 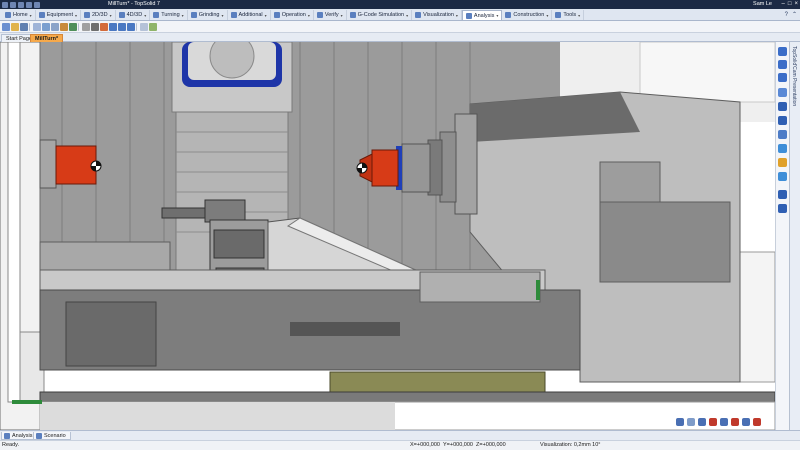 I want to click on tab-g-code-simulation: G-Code Simulation ▾, so click(x=380, y=15).